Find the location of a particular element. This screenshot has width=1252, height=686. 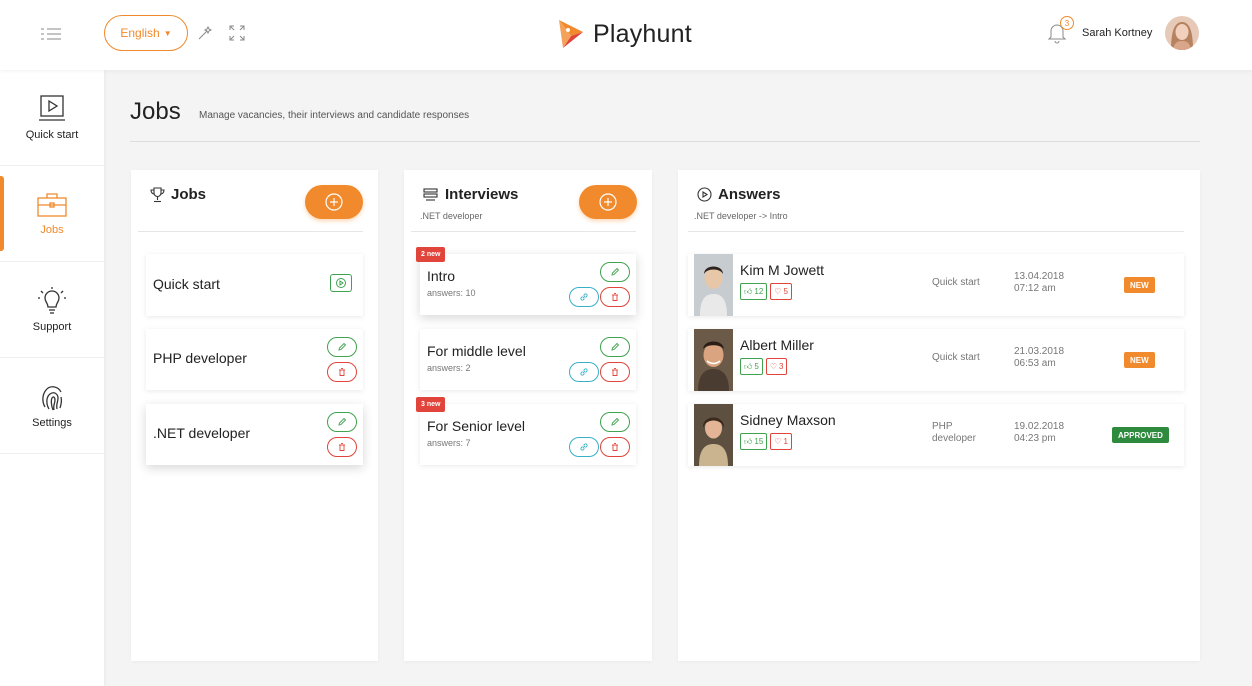

likes-count: 👍︎ 15 is located at coordinates (754, 441).